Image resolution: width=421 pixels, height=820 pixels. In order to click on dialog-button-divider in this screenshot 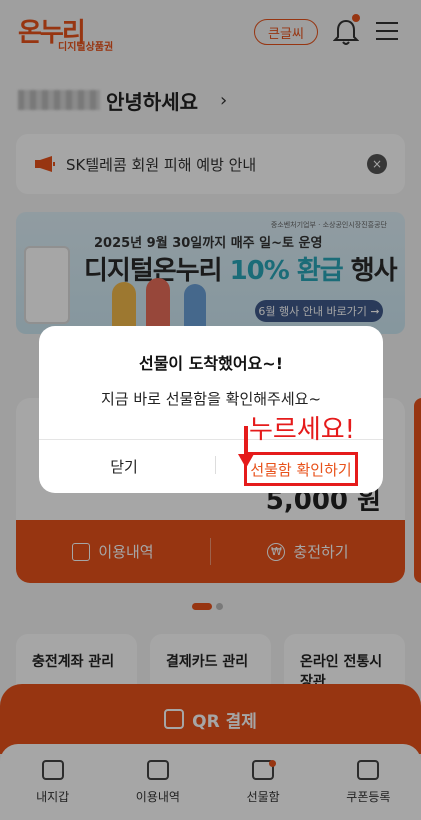, I will do `click(215, 465)`.